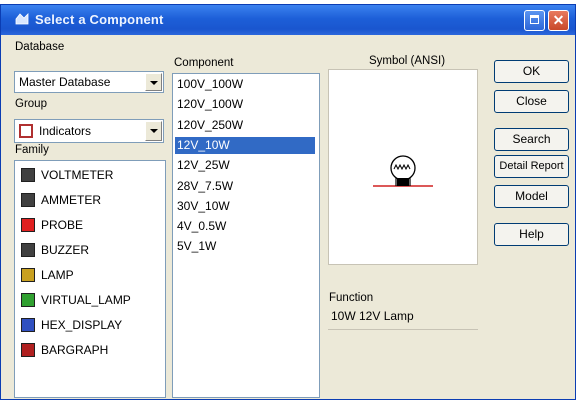 This screenshot has height=402, width=578. I want to click on database-label: Database, so click(40, 47).